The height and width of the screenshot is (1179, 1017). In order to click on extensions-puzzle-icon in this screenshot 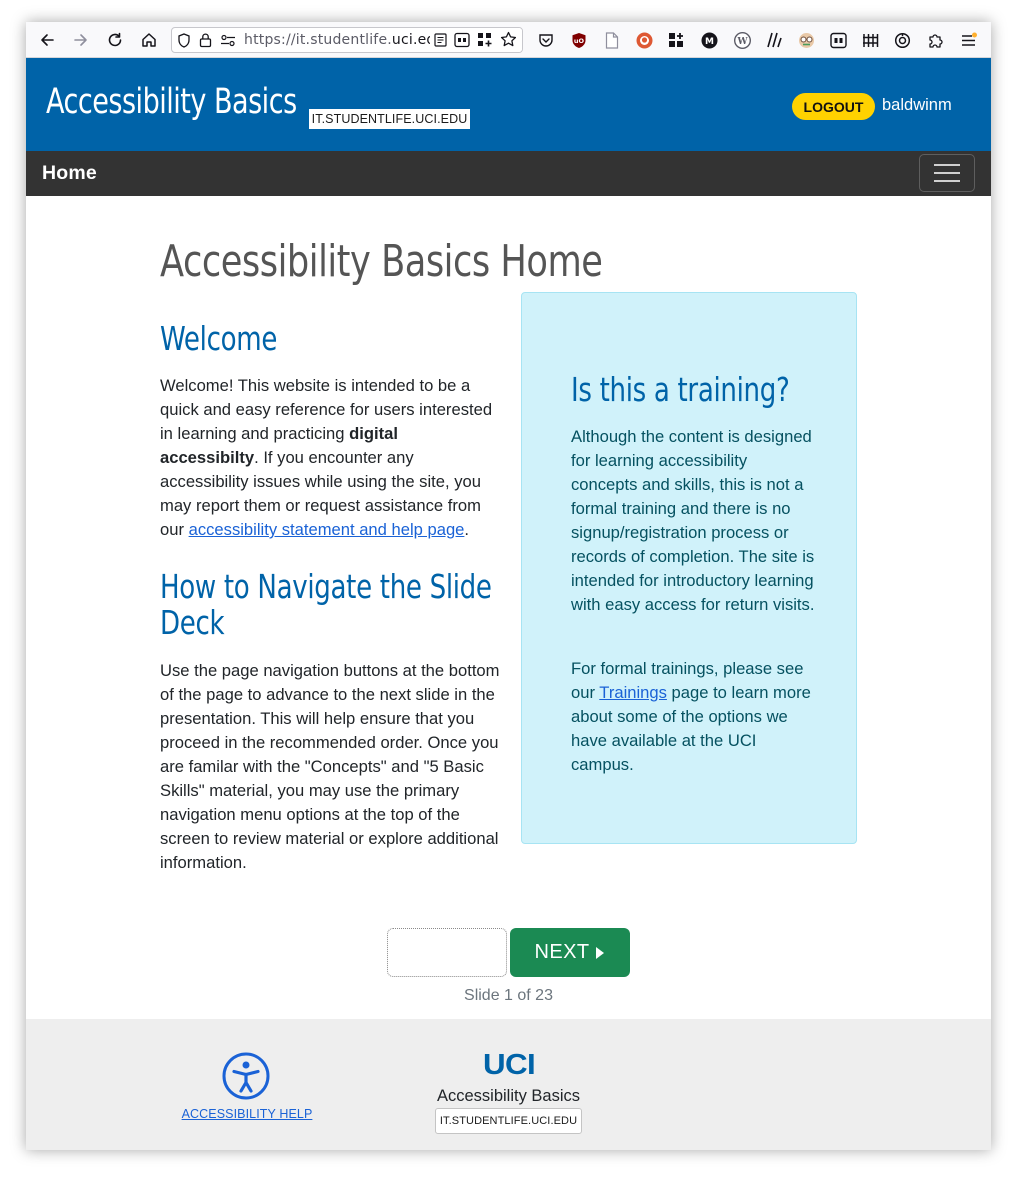, I will do `click(935, 40)`.